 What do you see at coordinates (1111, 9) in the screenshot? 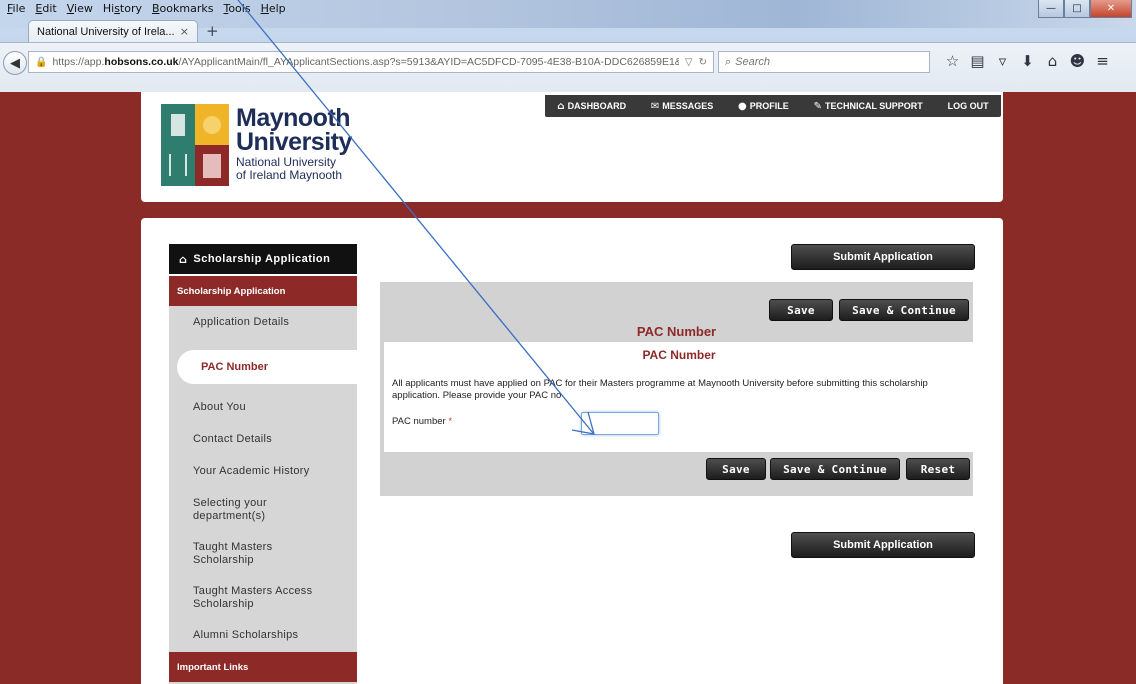
I see `close-window-button: ✕` at bounding box center [1111, 9].